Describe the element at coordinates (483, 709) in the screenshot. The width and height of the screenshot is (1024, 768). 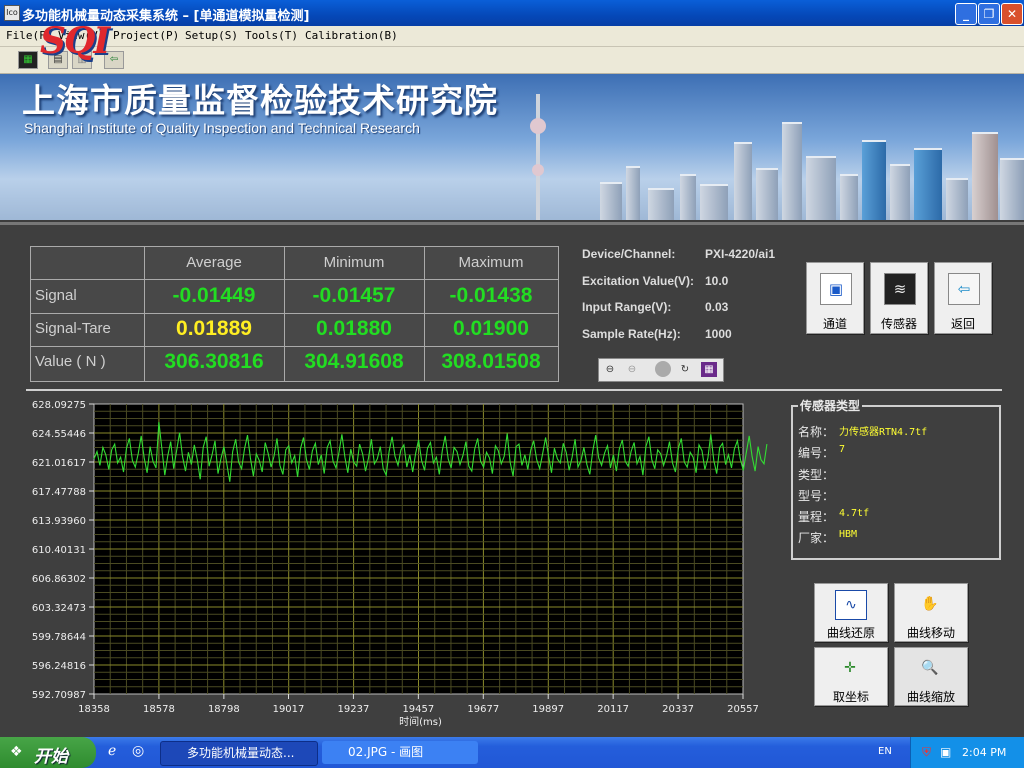
I see `x-tick-label: 19677` at that location.